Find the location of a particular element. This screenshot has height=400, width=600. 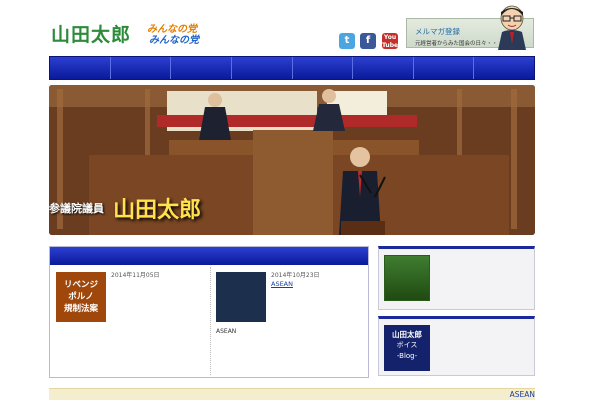

party-logo-line2: みんなの党 is located at coordinates (174, 40).